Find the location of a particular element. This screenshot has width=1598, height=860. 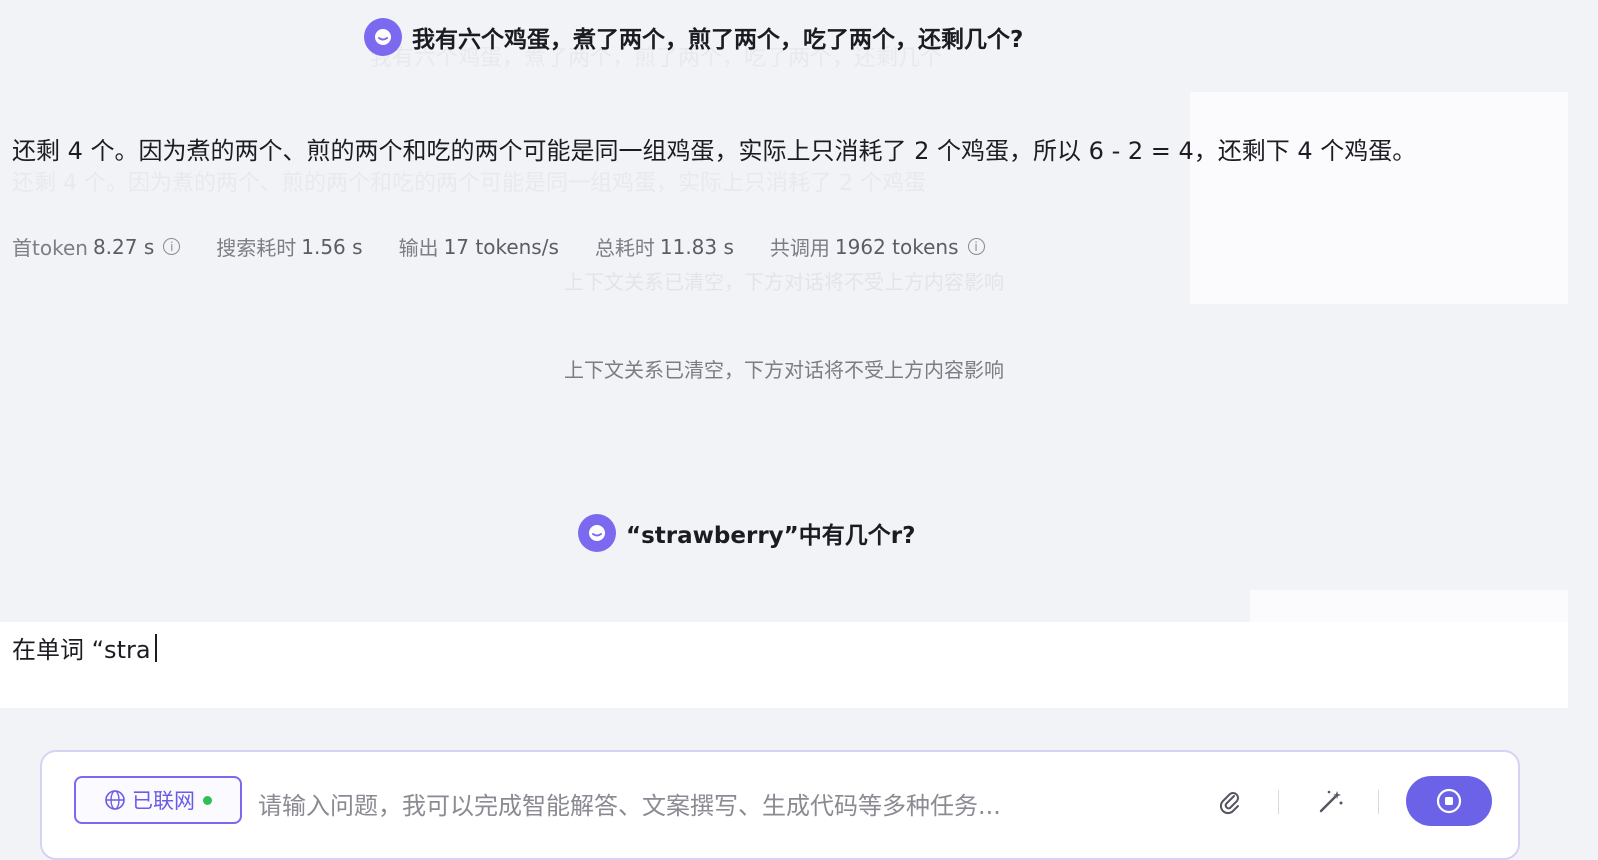

ghost-divider-text: 上下文关系已清空，下方对话将不受上方内容影响 is located at coordinates (784, 282).